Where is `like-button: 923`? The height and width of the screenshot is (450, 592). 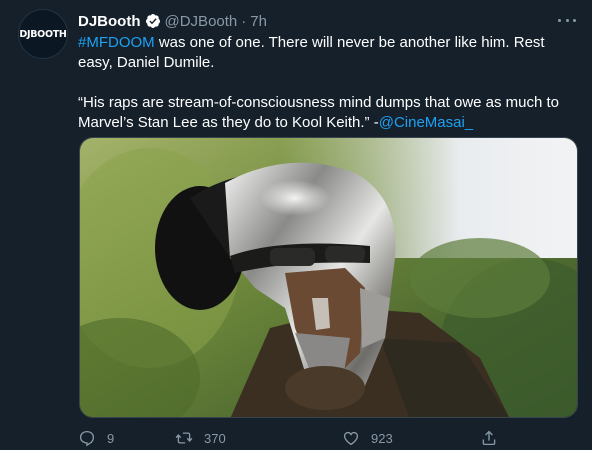
like-button: 923 is located at coordinates (367, 438).